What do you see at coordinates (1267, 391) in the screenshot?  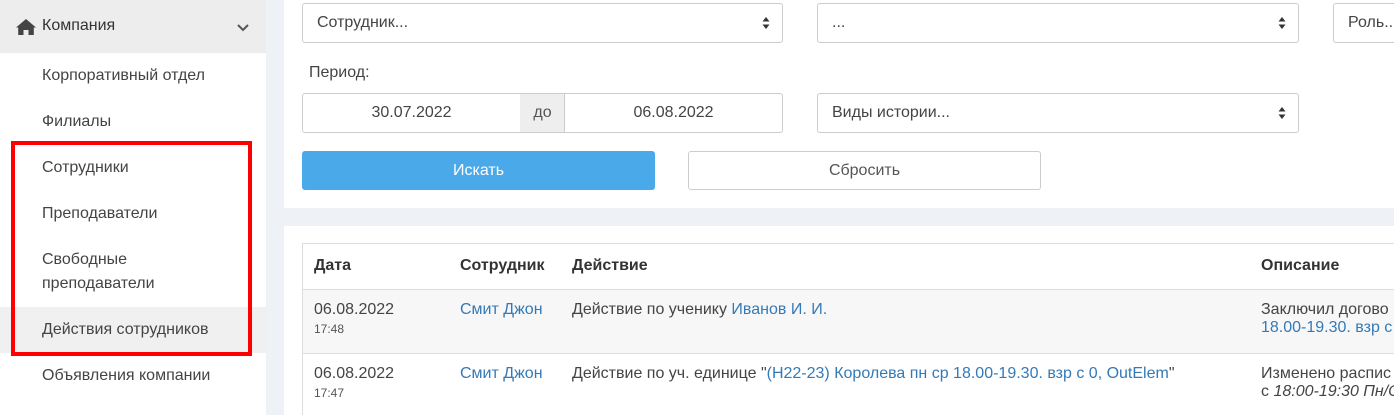 I see `row-description-prefix: с` at bounding box center [1267, 391].